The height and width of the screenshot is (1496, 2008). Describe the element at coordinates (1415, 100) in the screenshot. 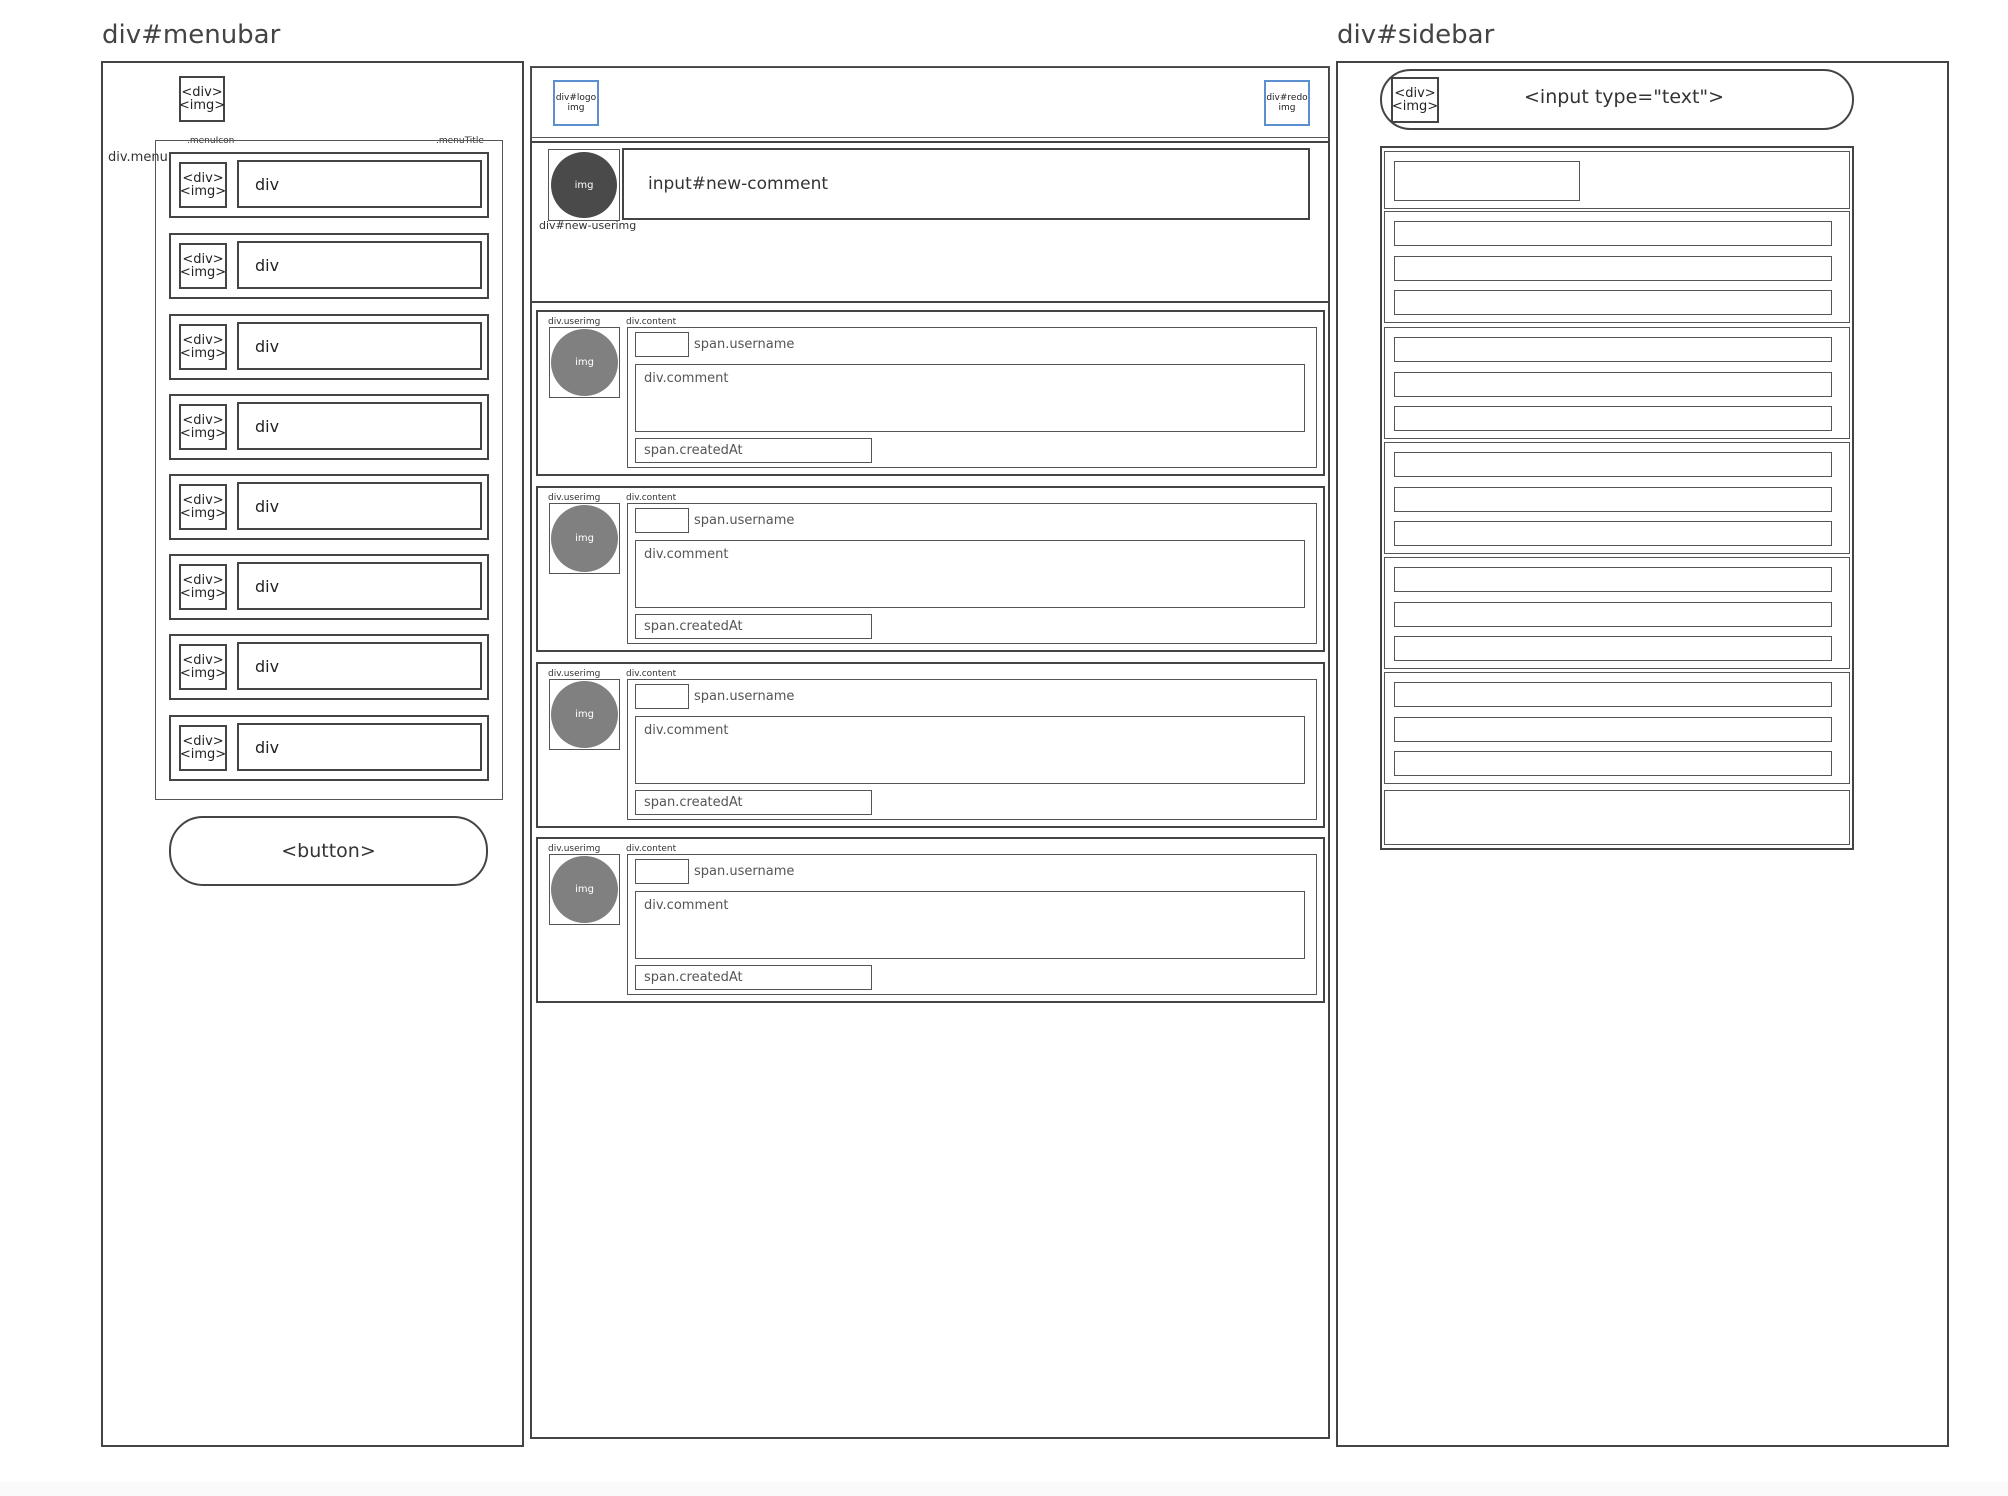

I see `search-icon: <div> <img>` at that location.